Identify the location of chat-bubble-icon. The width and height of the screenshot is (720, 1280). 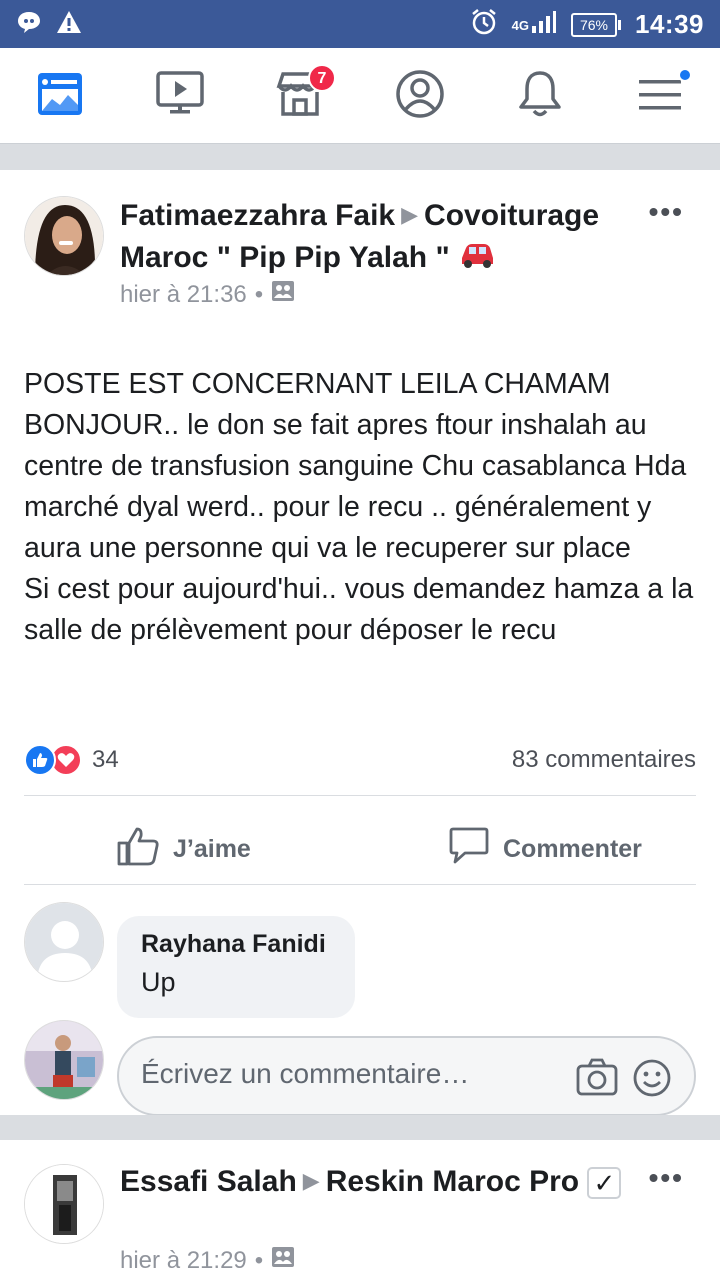
(29, 24).